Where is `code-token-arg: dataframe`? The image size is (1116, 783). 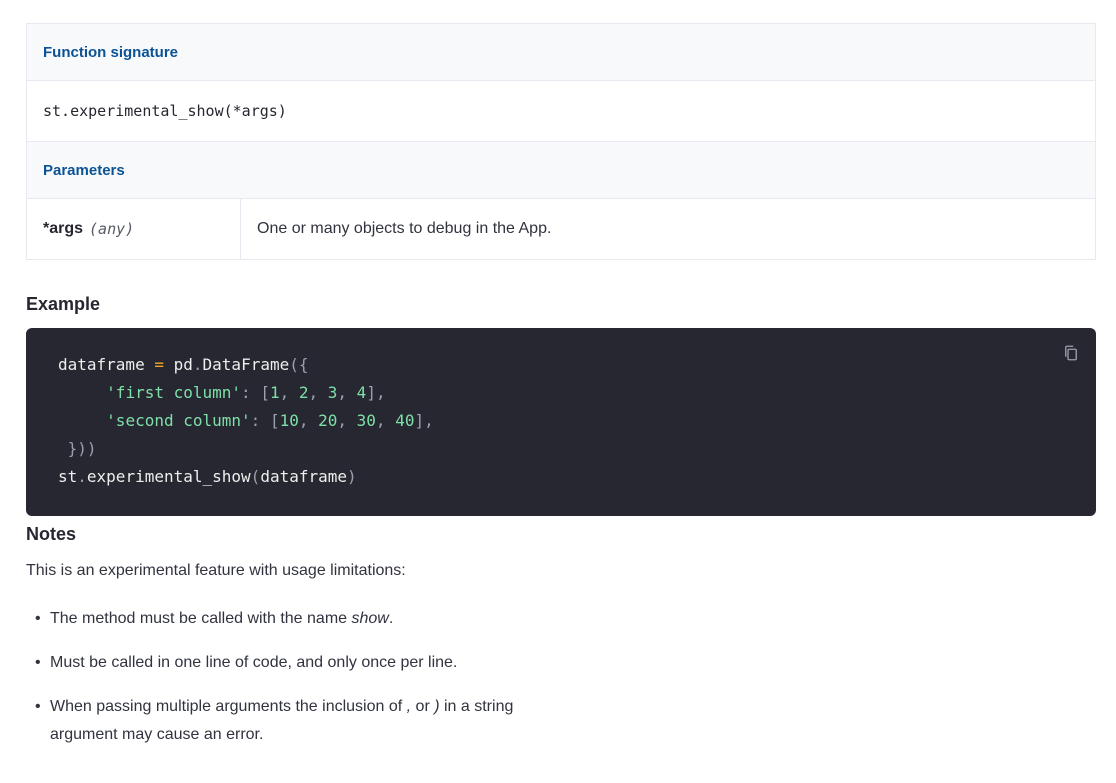 code-token-arg: dataframe is located at coordinates (304, 476).